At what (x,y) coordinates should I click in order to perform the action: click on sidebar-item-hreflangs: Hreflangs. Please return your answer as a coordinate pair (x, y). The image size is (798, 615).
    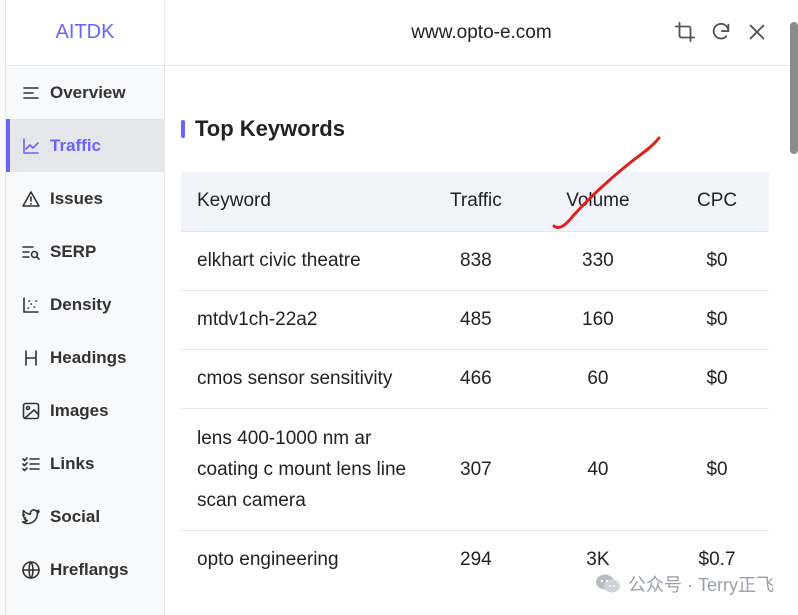
    Looking at the image, I should click on (85, 569).